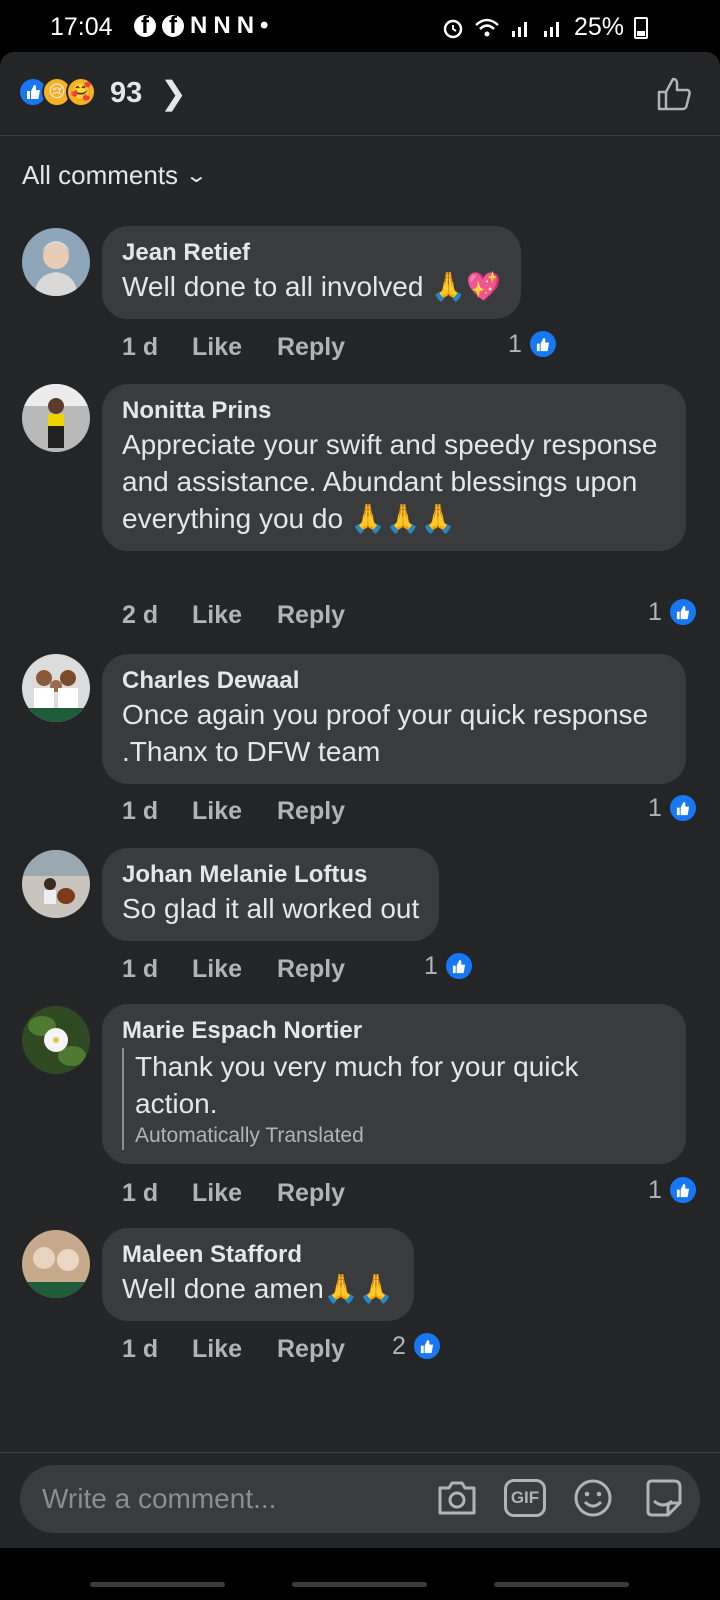  I want to click on camera-icon, so click(457, 1498).